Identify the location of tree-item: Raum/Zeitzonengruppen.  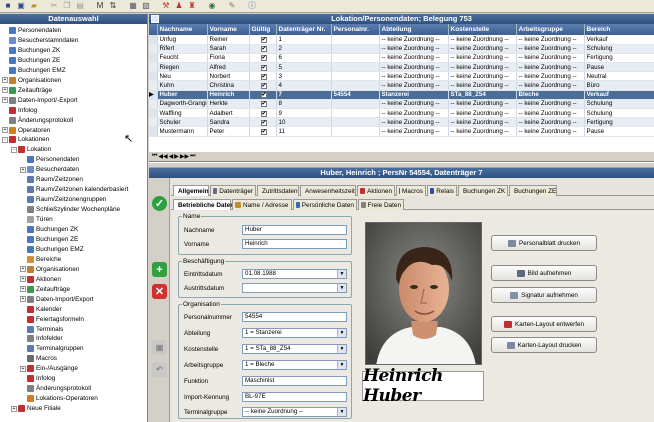
(63, 199).